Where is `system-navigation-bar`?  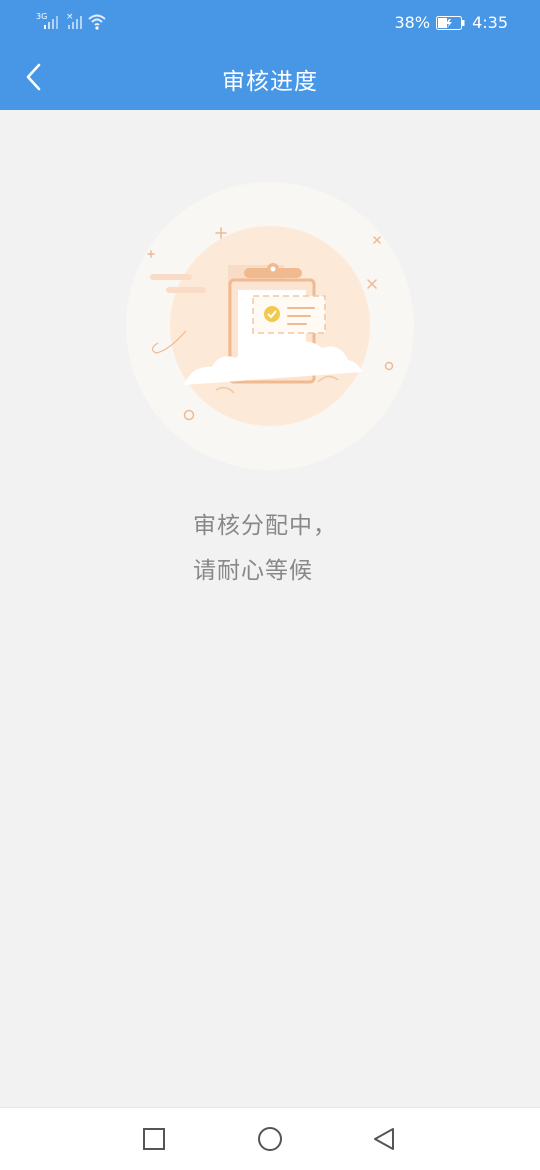
system-navigation-bar is located at coordinates (270, 1138).